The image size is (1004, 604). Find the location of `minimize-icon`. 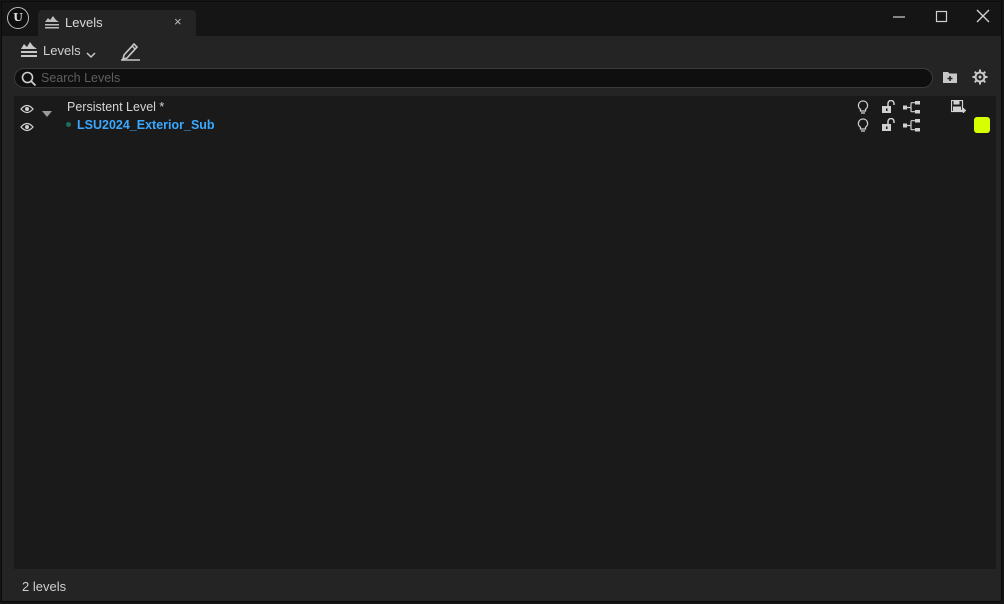

minimize-icon is located at coordinates (899, 17).